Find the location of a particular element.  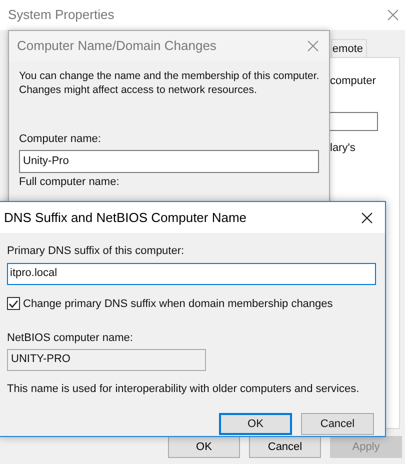

check-icon is located at coordinates (13, 304).